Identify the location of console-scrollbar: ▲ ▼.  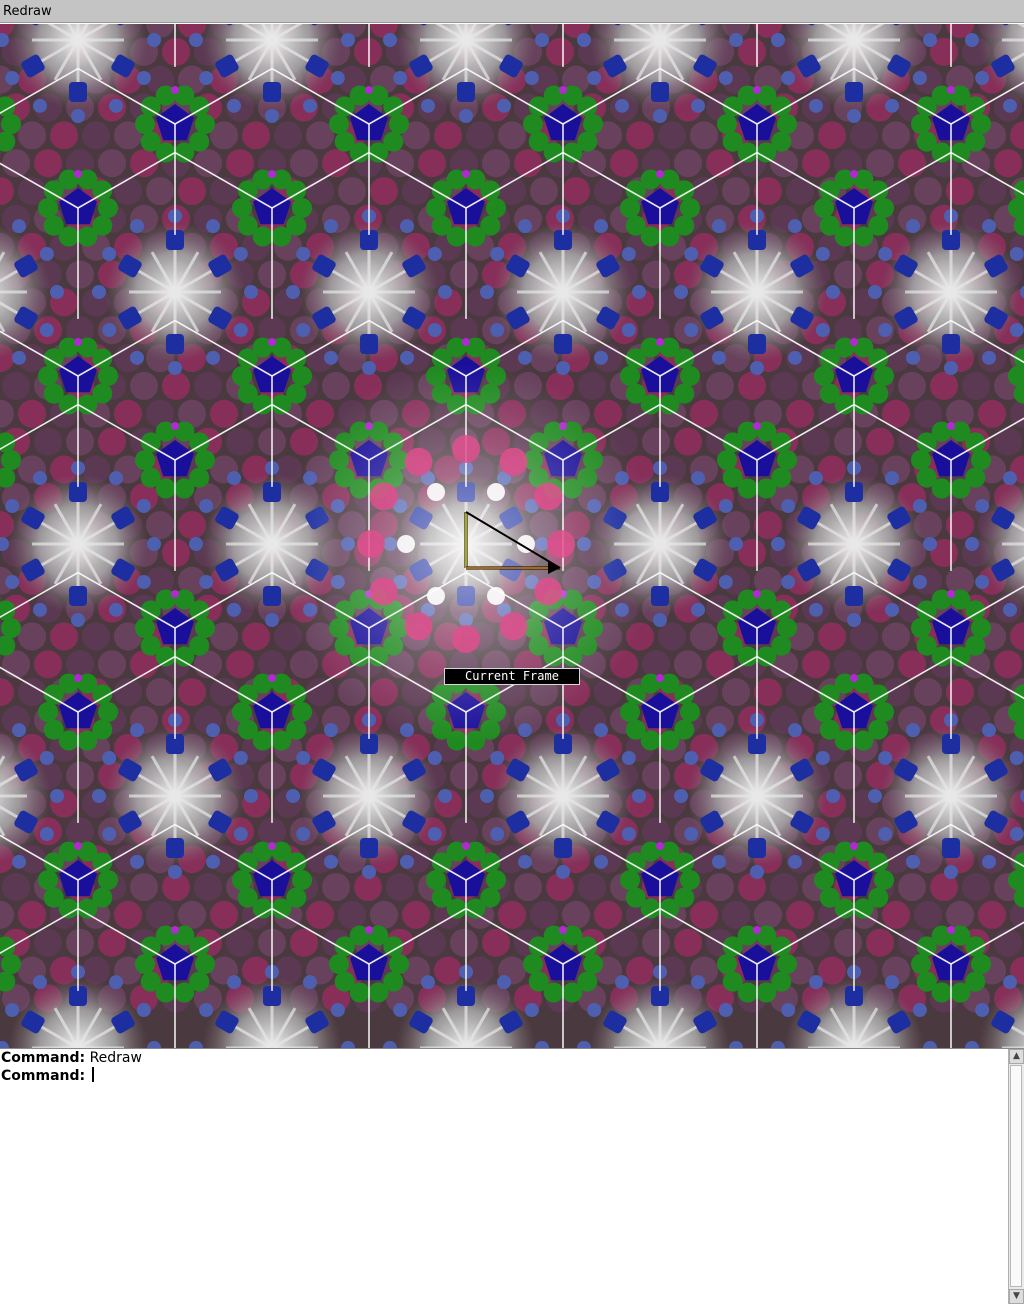
(1016, 1176).